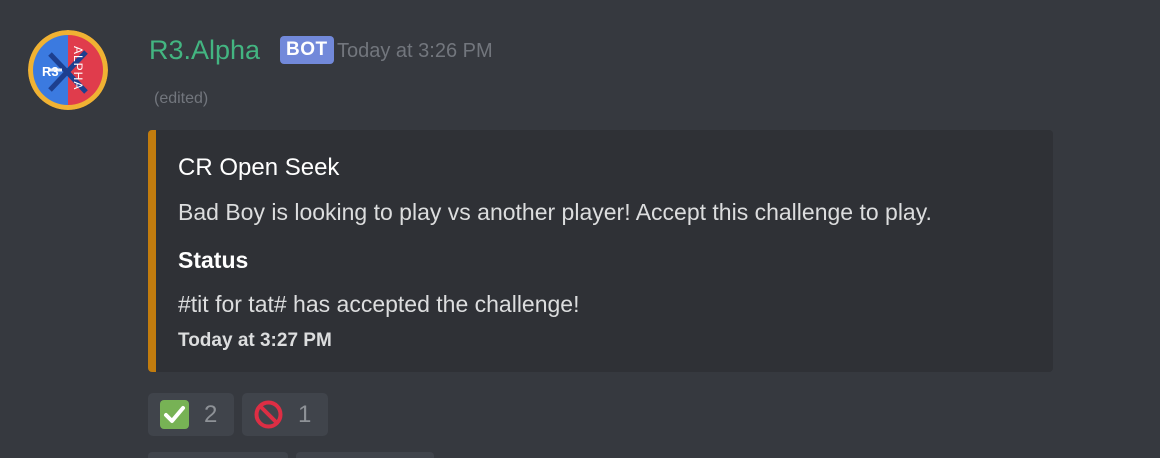  Describe the element at coordinates (259, 167) in the screenshot. I see `embed-title: CR Open Seek` at that location.